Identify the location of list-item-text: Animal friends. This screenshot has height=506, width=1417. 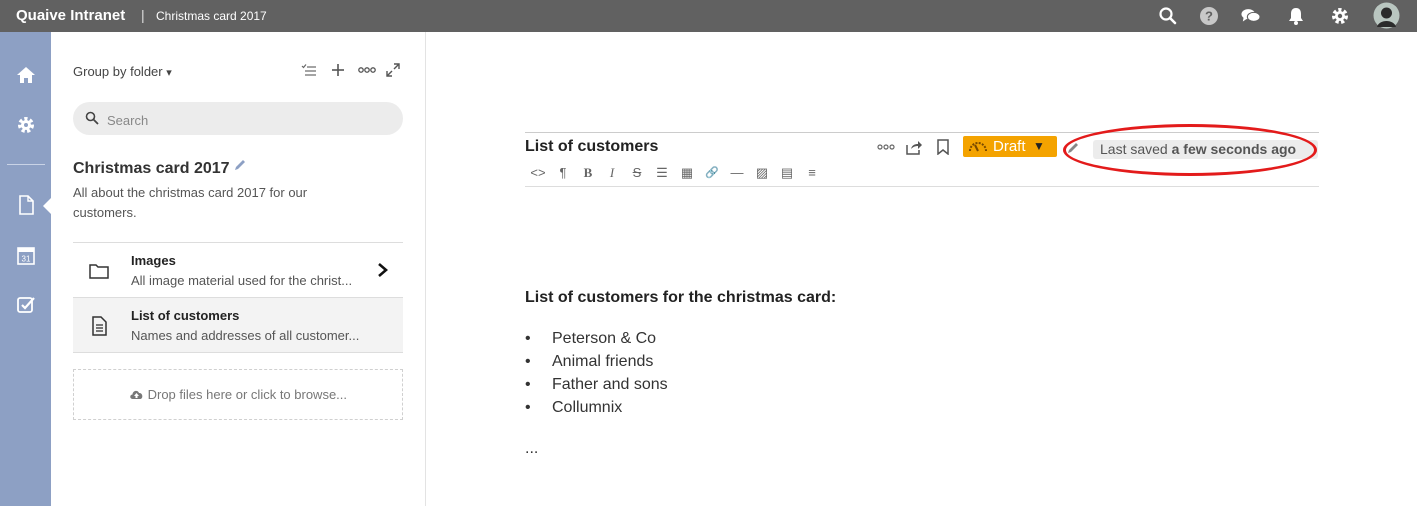
(603, 361).